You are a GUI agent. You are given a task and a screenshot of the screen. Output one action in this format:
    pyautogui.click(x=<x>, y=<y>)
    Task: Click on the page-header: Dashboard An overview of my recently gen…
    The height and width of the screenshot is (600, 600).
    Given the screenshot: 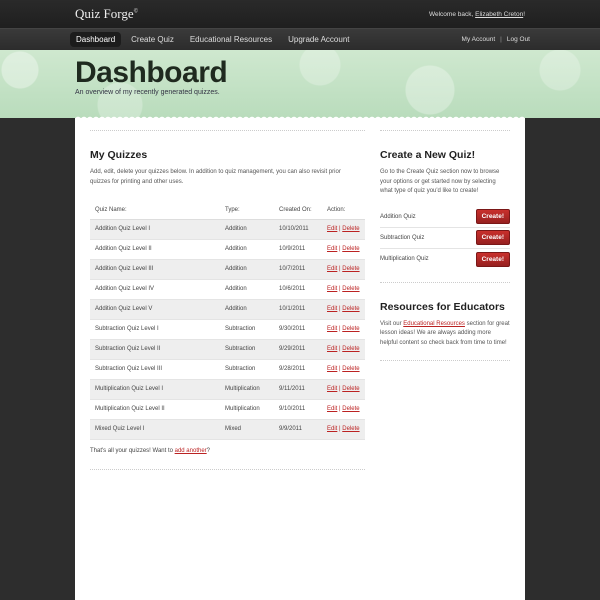 What is the action you would take?
    pyautogui.click(x=300, y=84)
    